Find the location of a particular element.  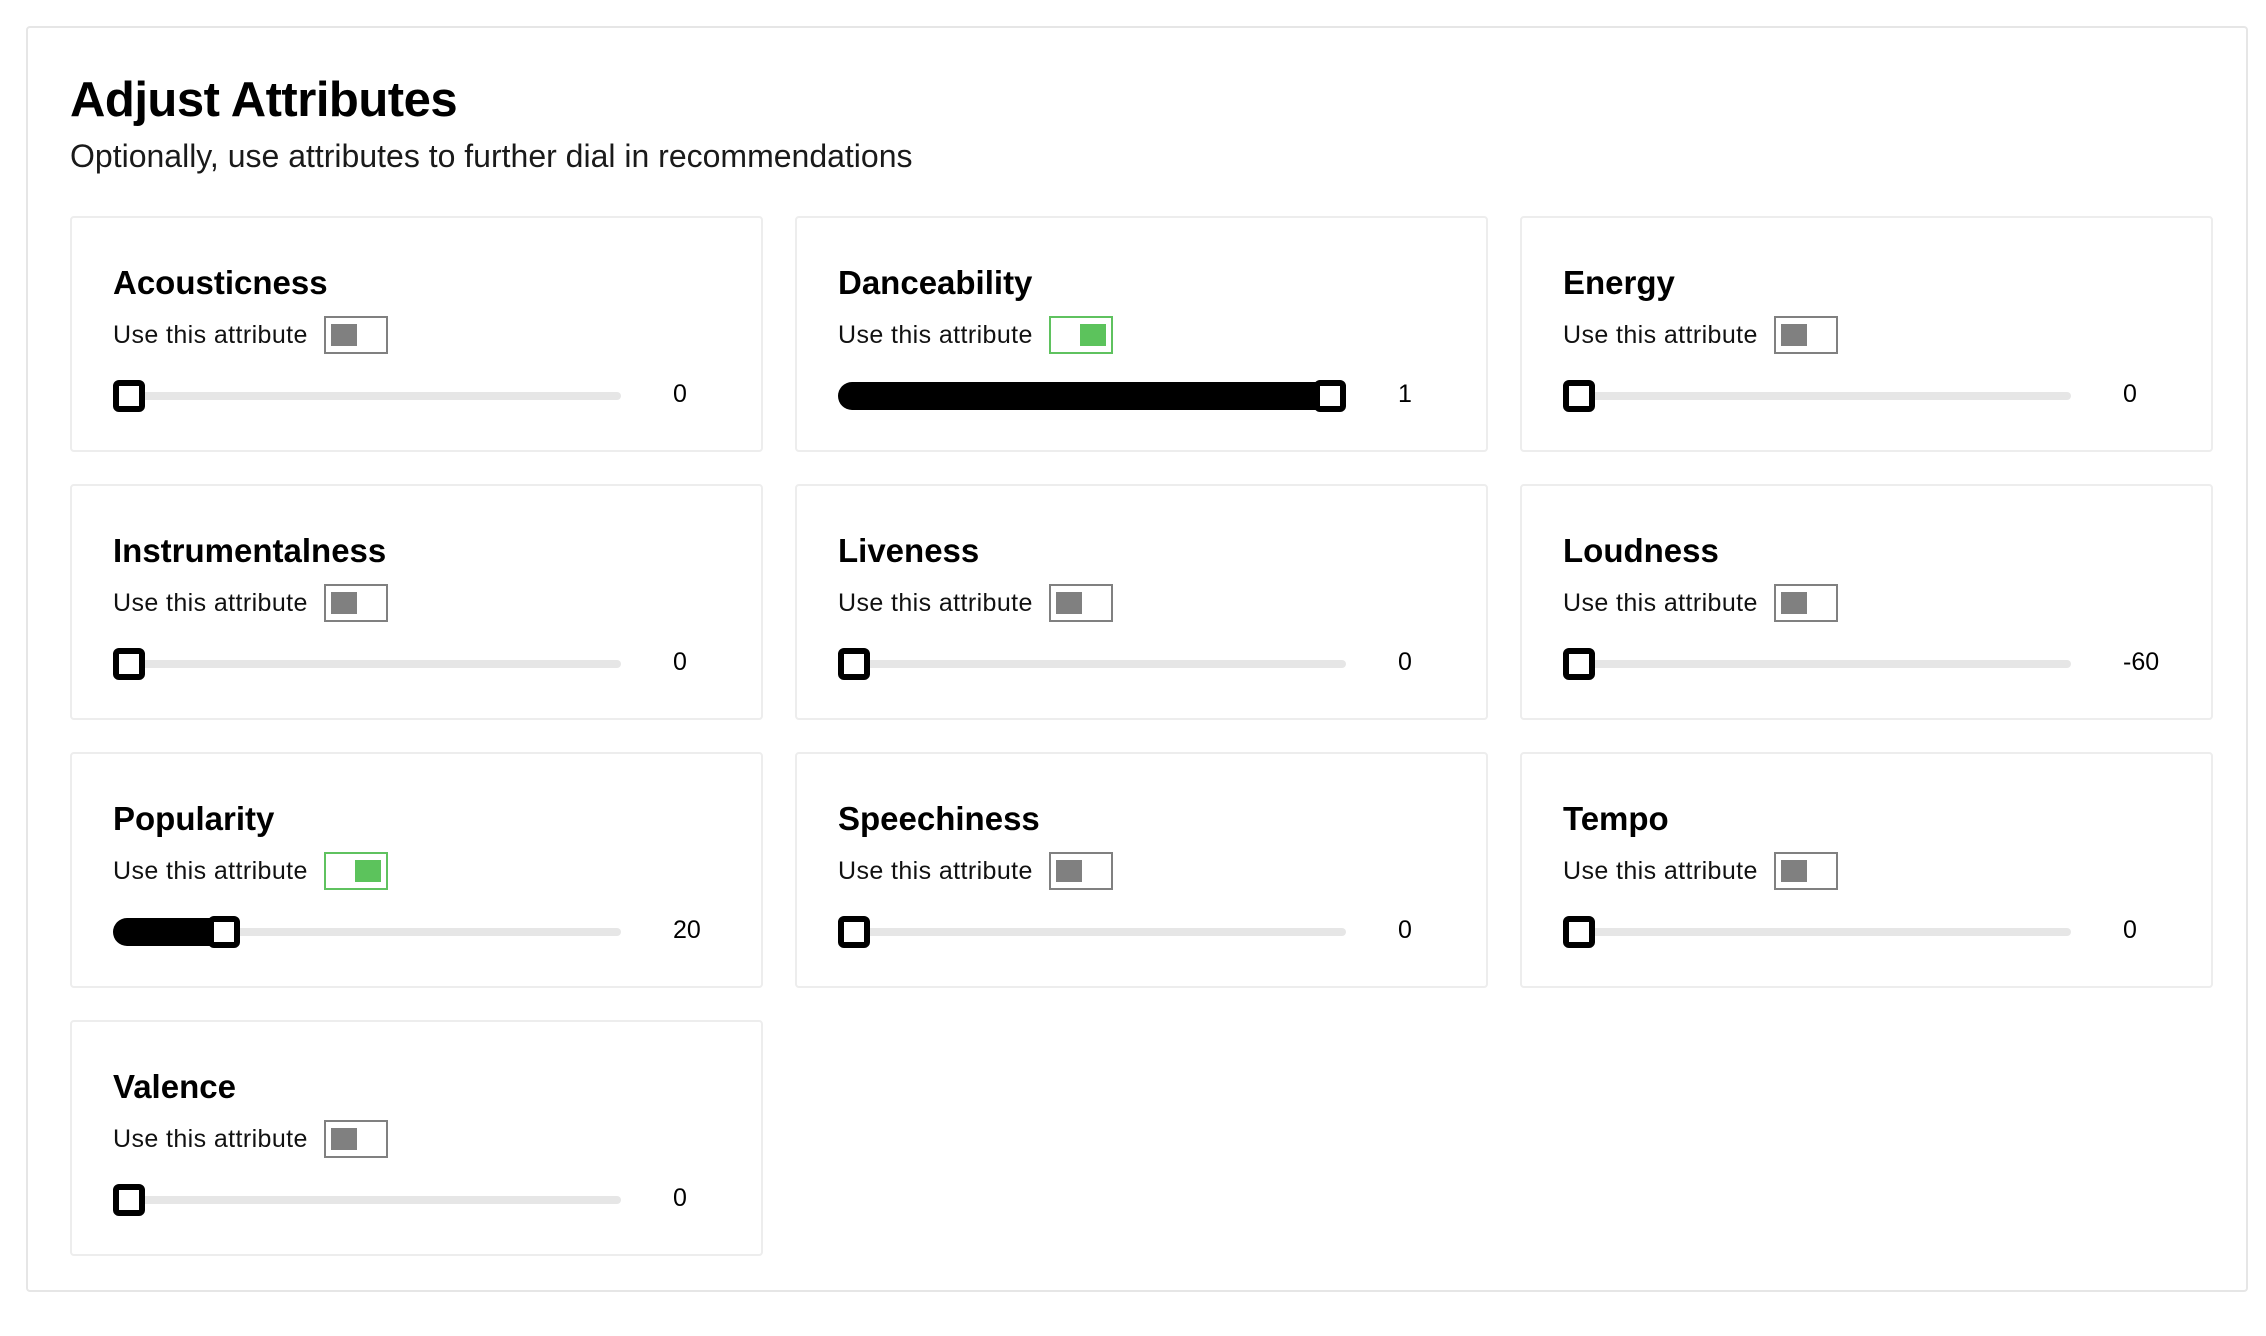

attribute-value: -60 is located at coordinates (2141, 662).